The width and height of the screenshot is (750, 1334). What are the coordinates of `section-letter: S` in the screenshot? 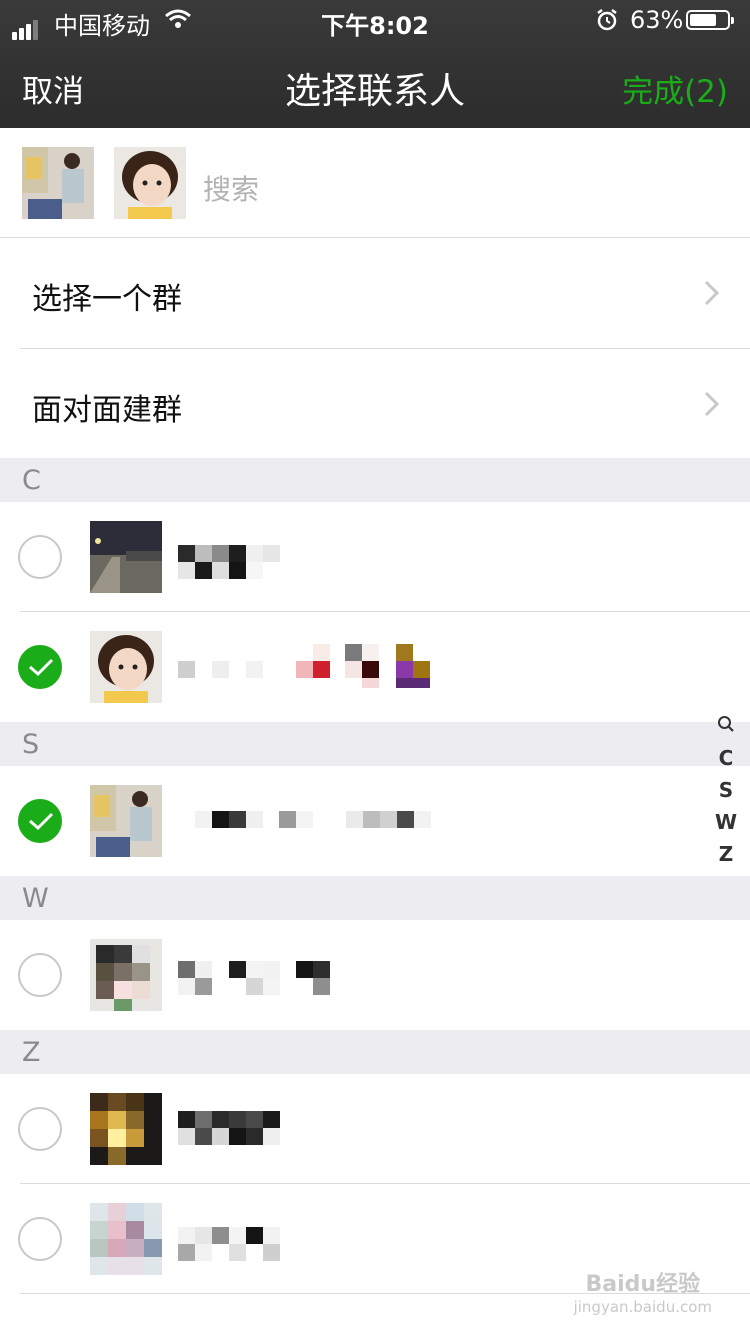 It's located at (31, 744).